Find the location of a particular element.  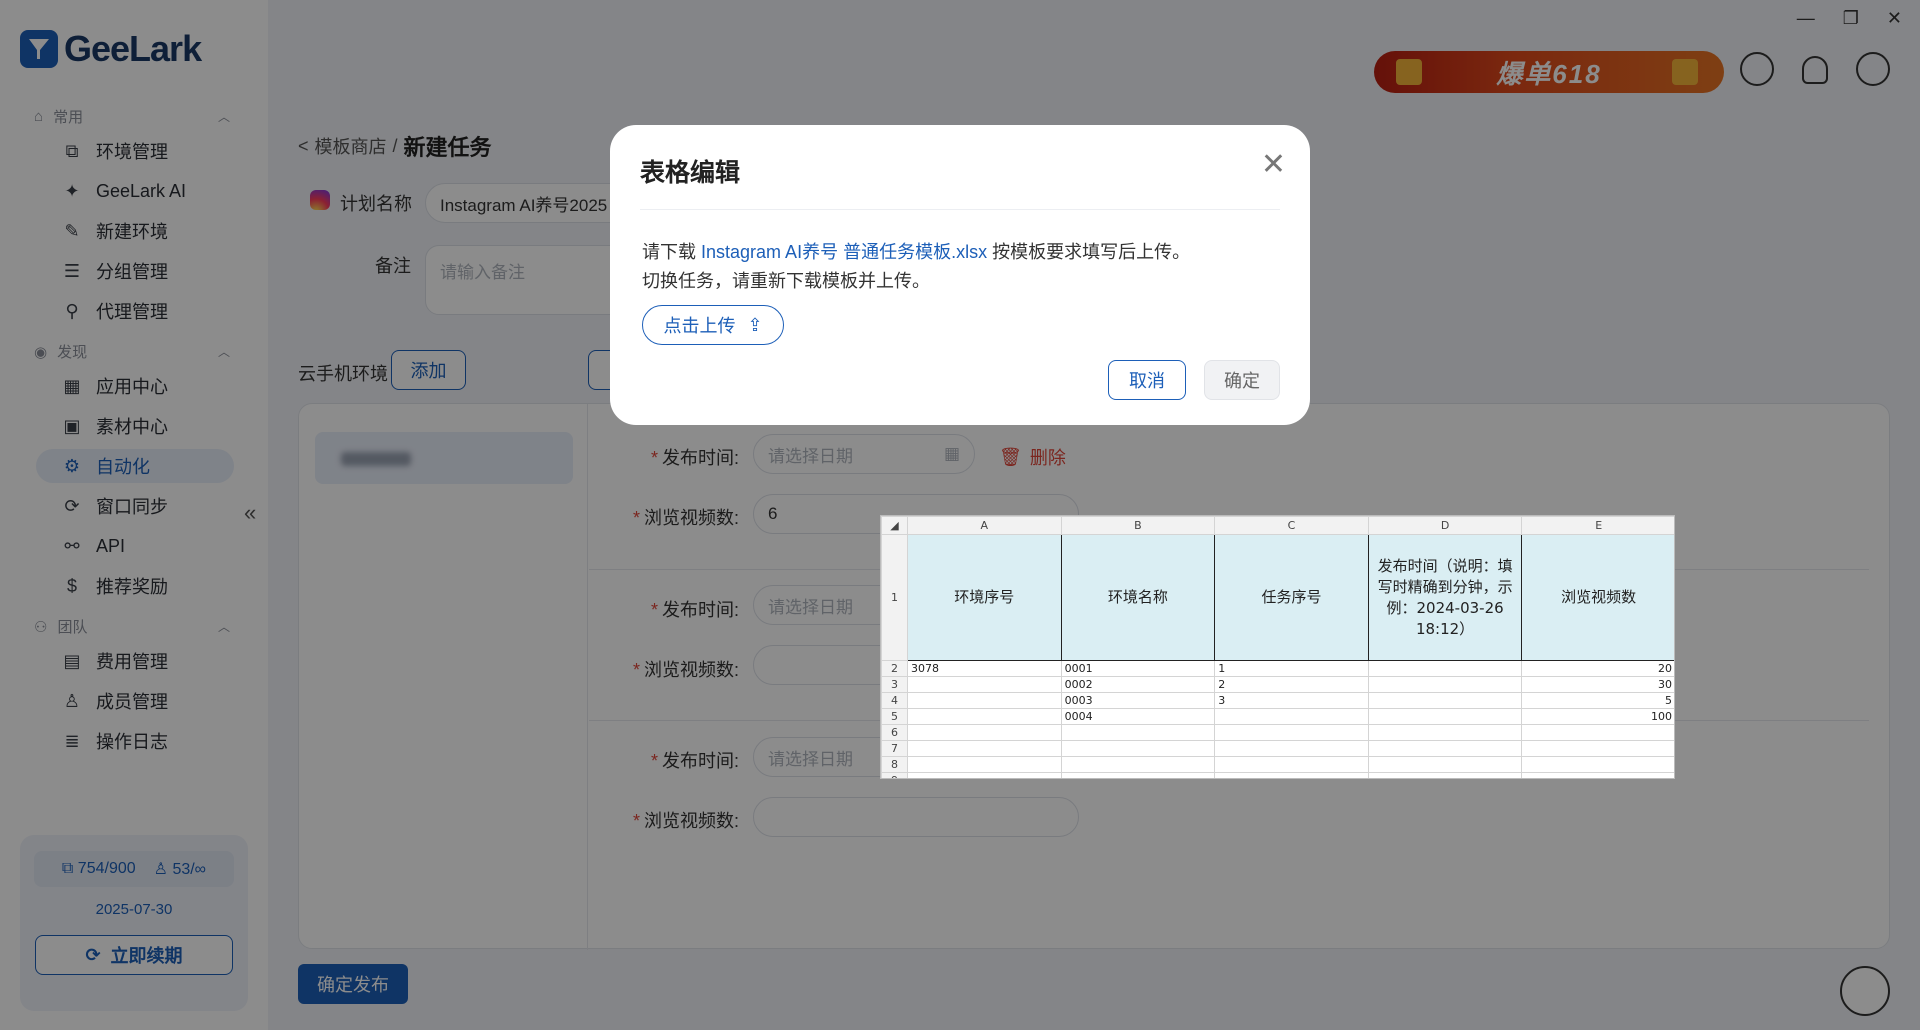

cell: 30 is located at coordinates (1597, 684).